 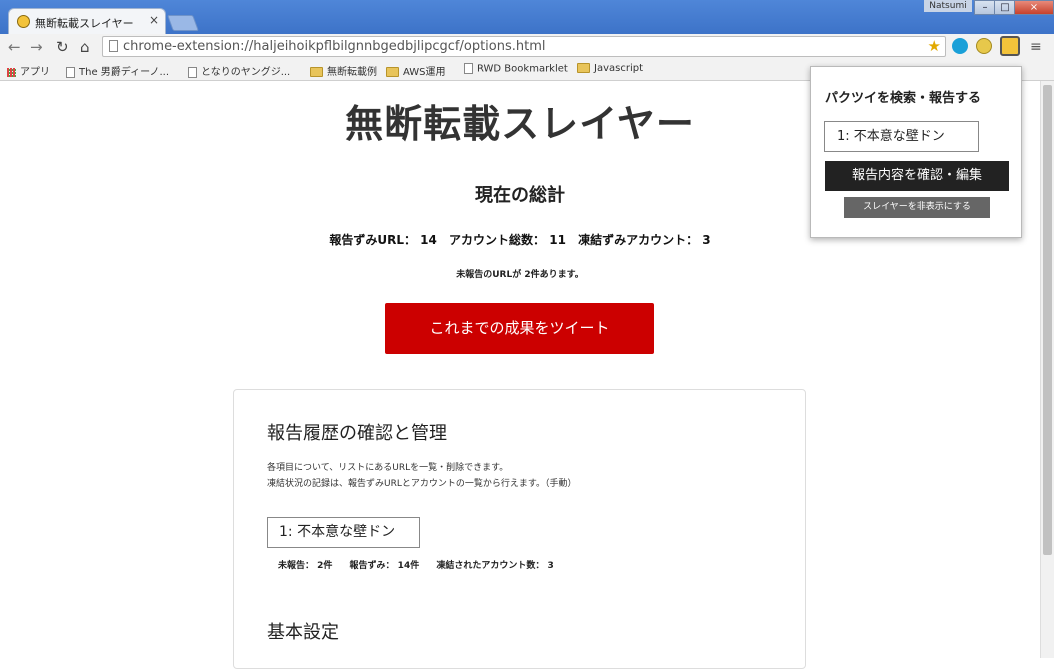 I want to click on history-desc-line: 凍結状況の記録は、報告ずみURLとアカウントの一覧から行えます。（手動）, so click(x=422, y=484).